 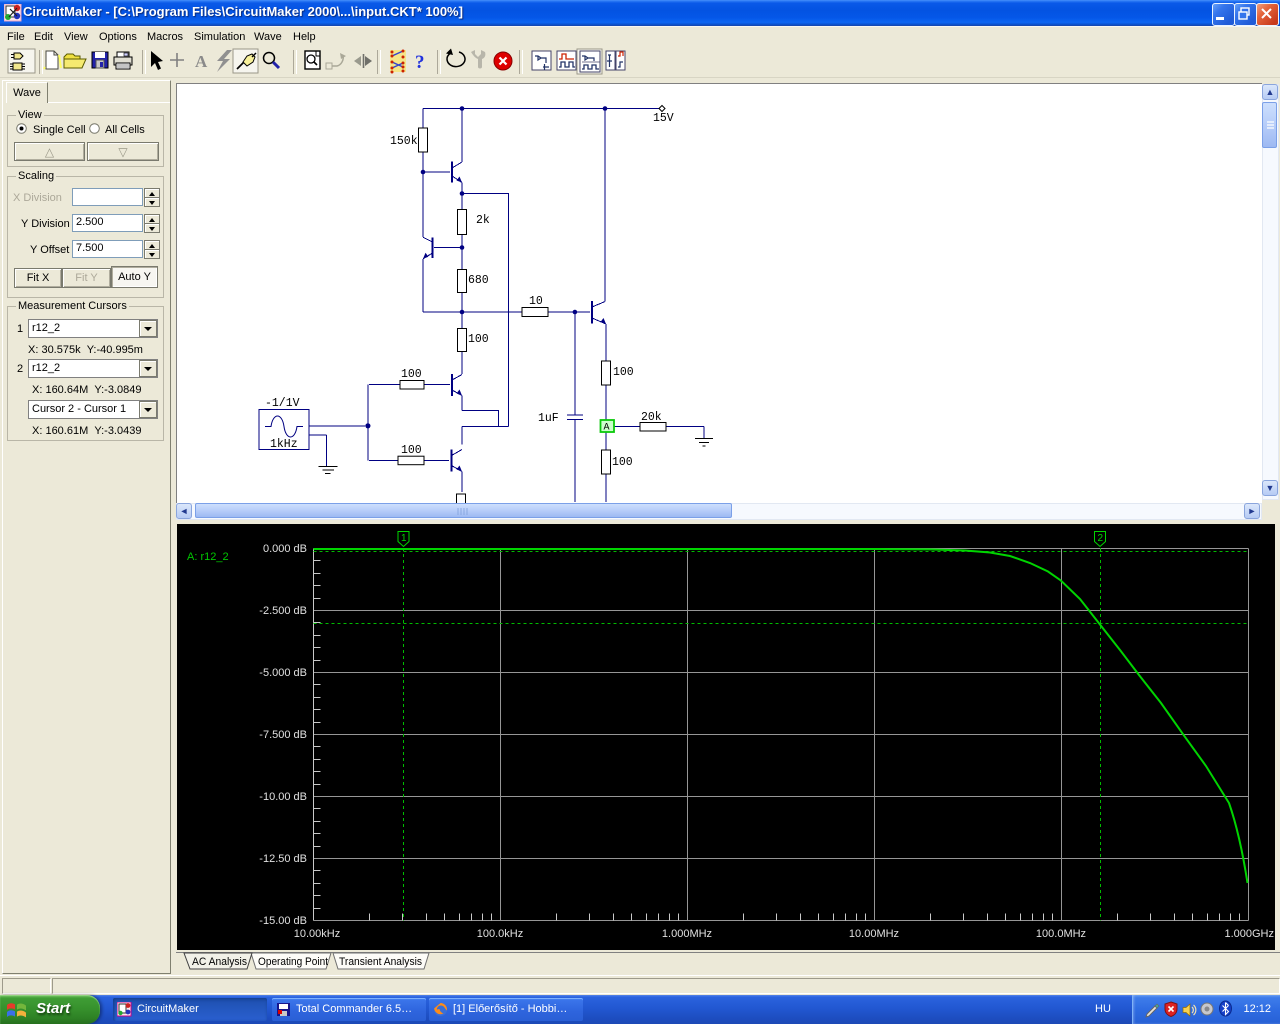 I want to click on svg-text: 1, so click(x=404, y=538).